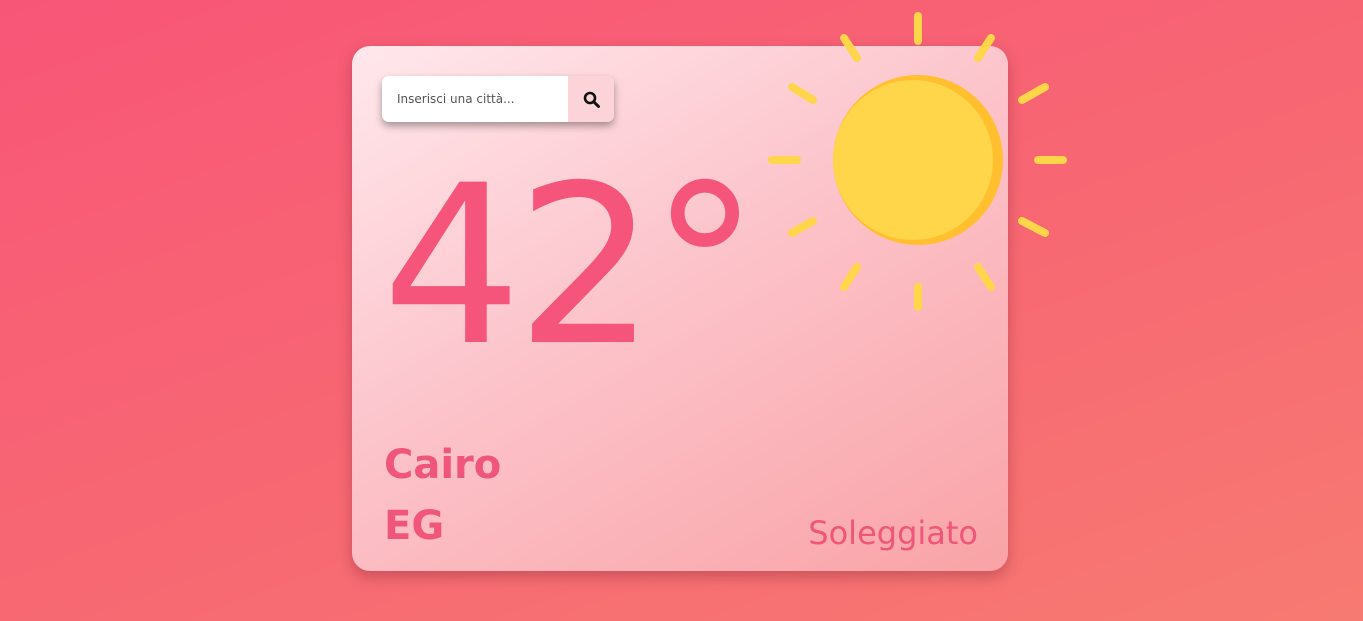 The image size is (1363, 621). What do you see at coordinates (917, 161) in the screenshot?
I see `sun-icon` at bounding box center [917, 161].